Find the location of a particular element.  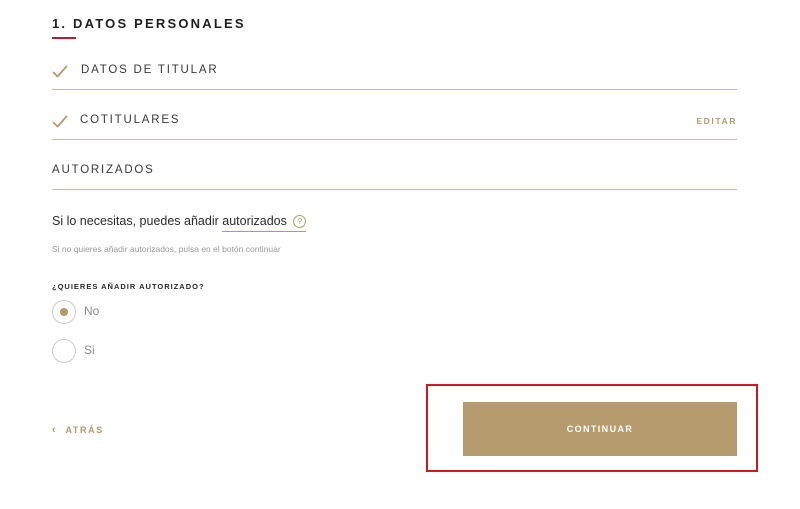

back-label: ATRÁS is located at coordinates (84, 430).